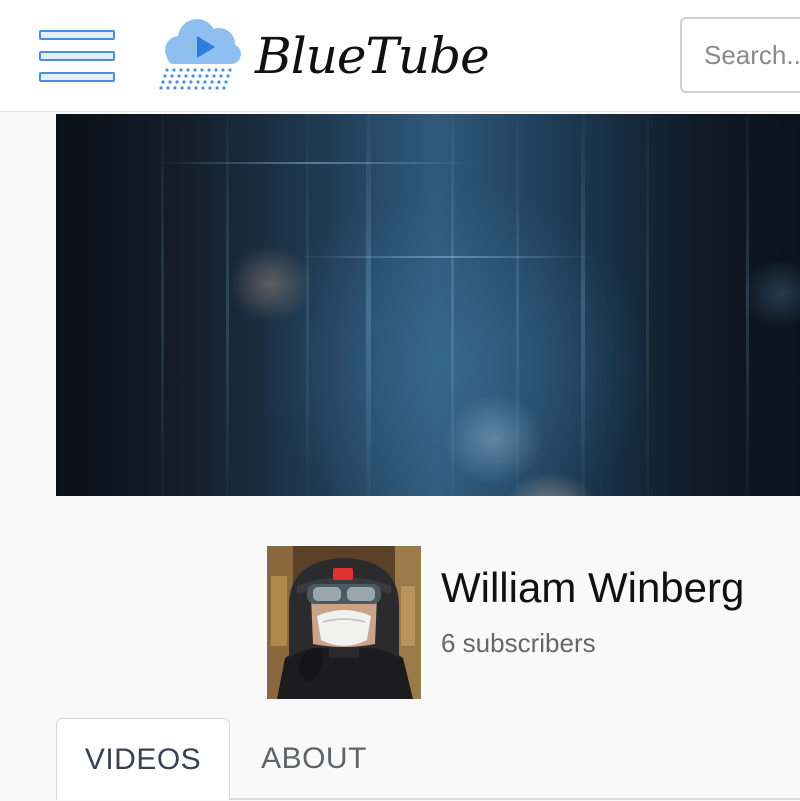 The height and width of the screenshot is (801, 800). What do you see at coordinates (372, 56) in the screenshot?
I see `logo-text: BlueTube` at bounding box center [372, 56].